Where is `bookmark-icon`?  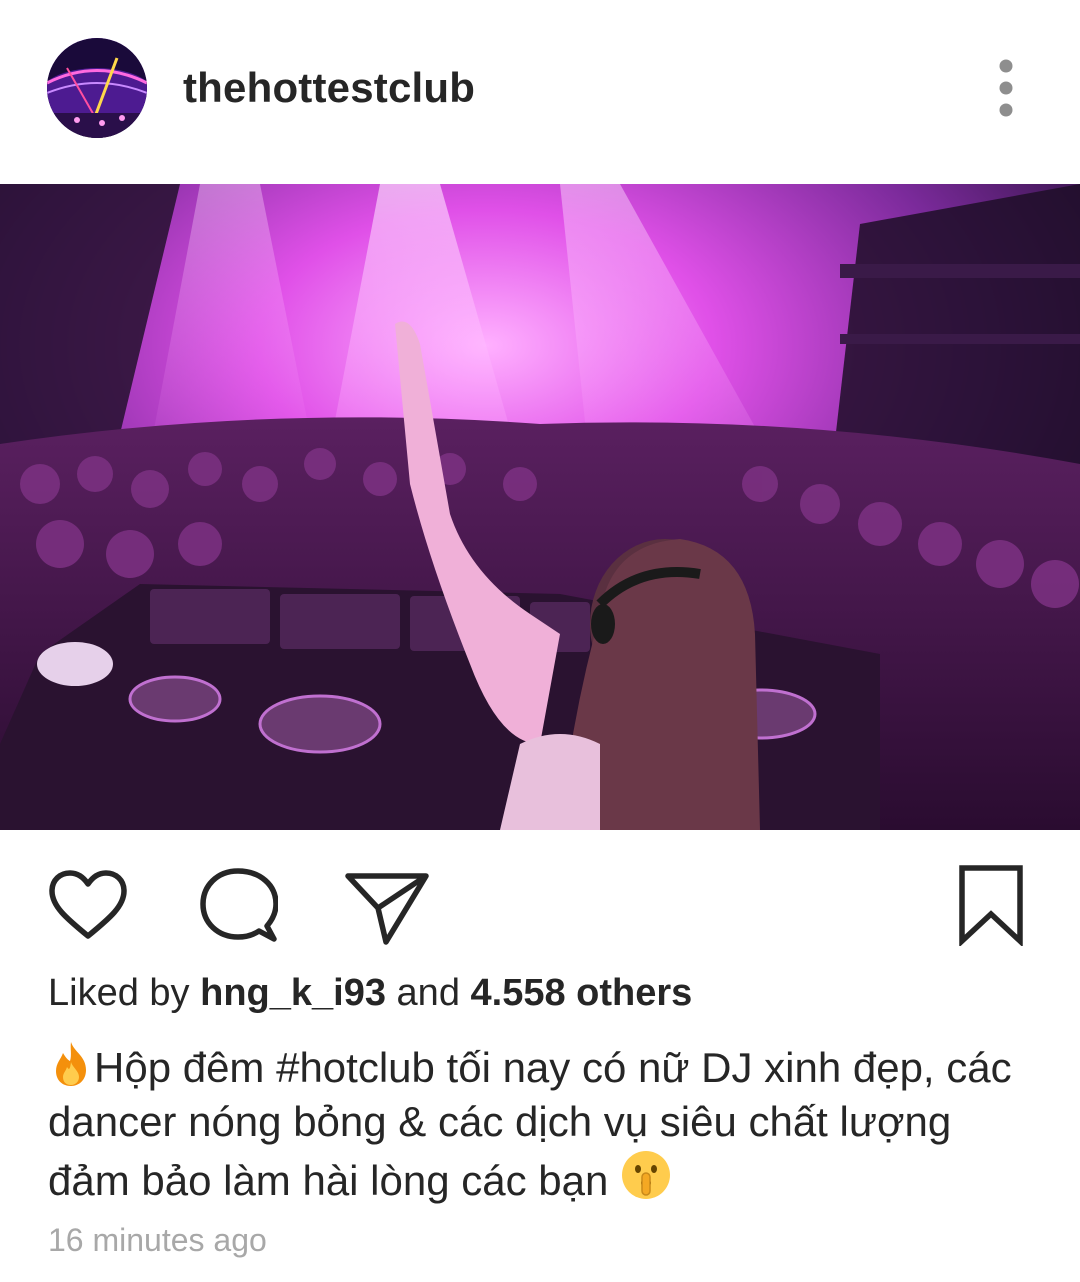 bookmark-icon is located at coordinates (991, 905).